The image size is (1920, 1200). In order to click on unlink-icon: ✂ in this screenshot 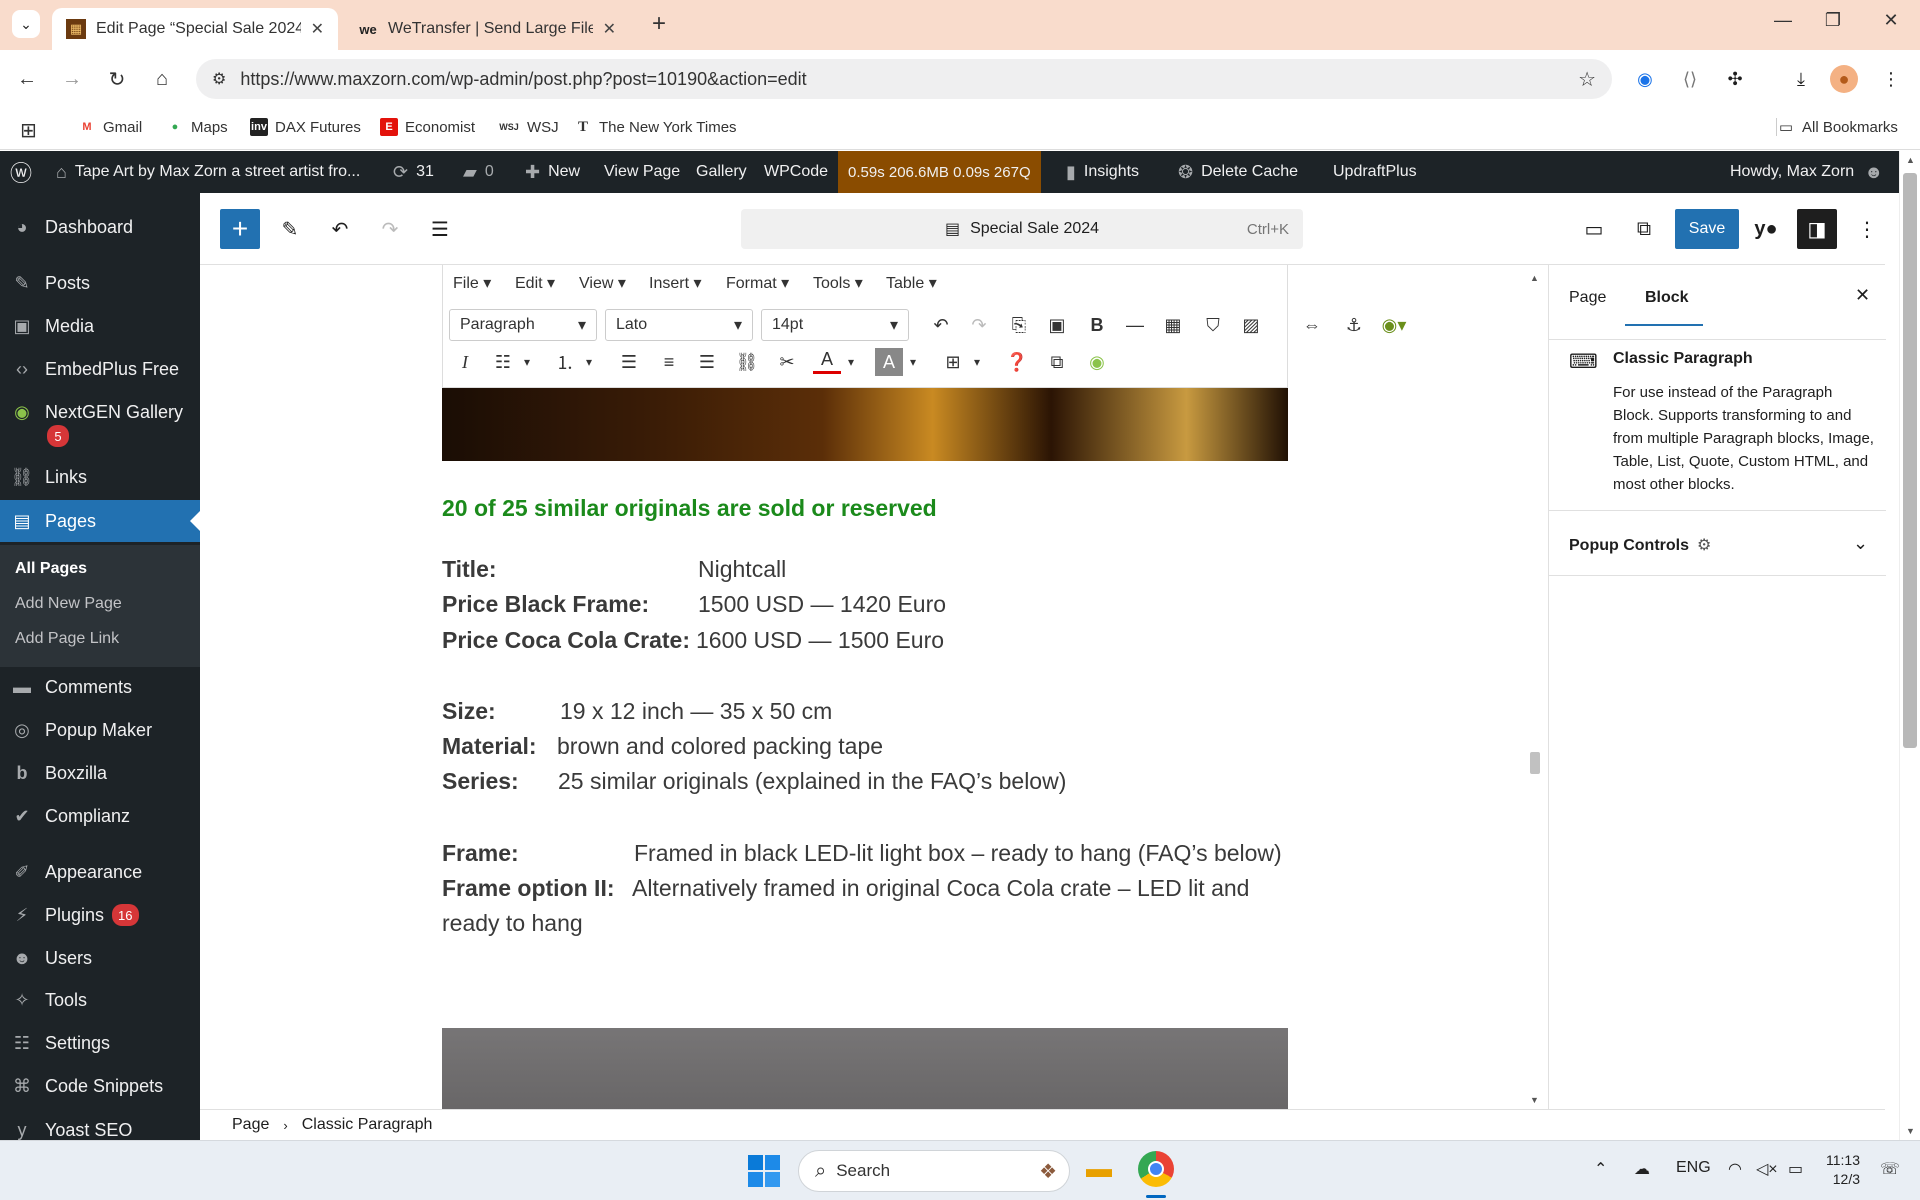, I will do `click(787, 362)`.